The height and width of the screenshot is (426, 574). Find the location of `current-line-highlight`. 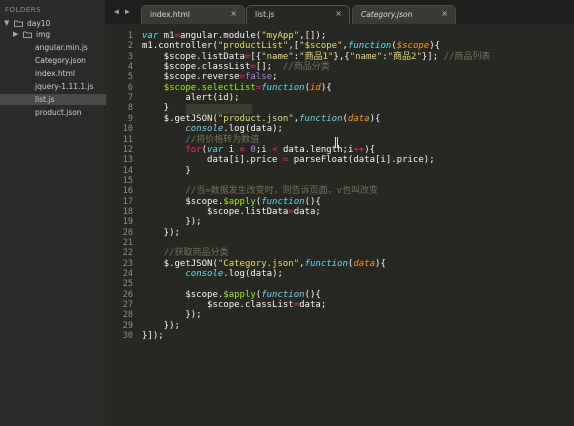

current-line-highlight is located at coordinates (219, 108).